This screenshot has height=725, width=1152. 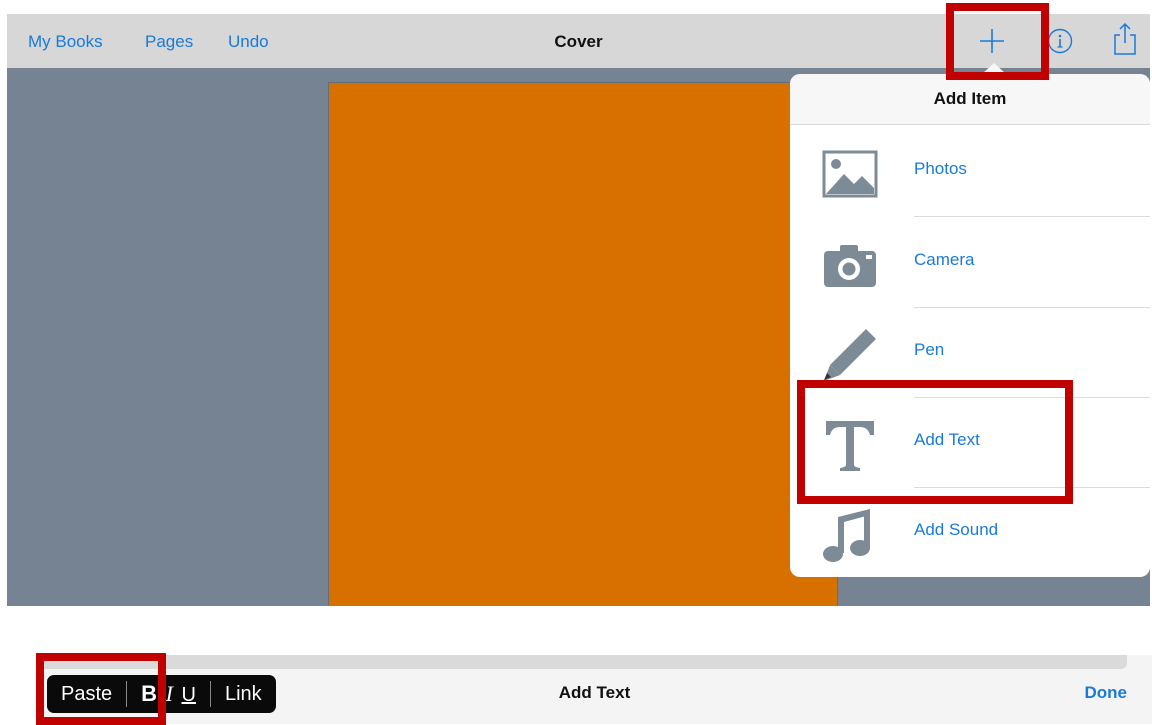 What do you see at coordinates (850, 355) in the screenshot?
I see `pen-icon` at bounding box center [850, 355].